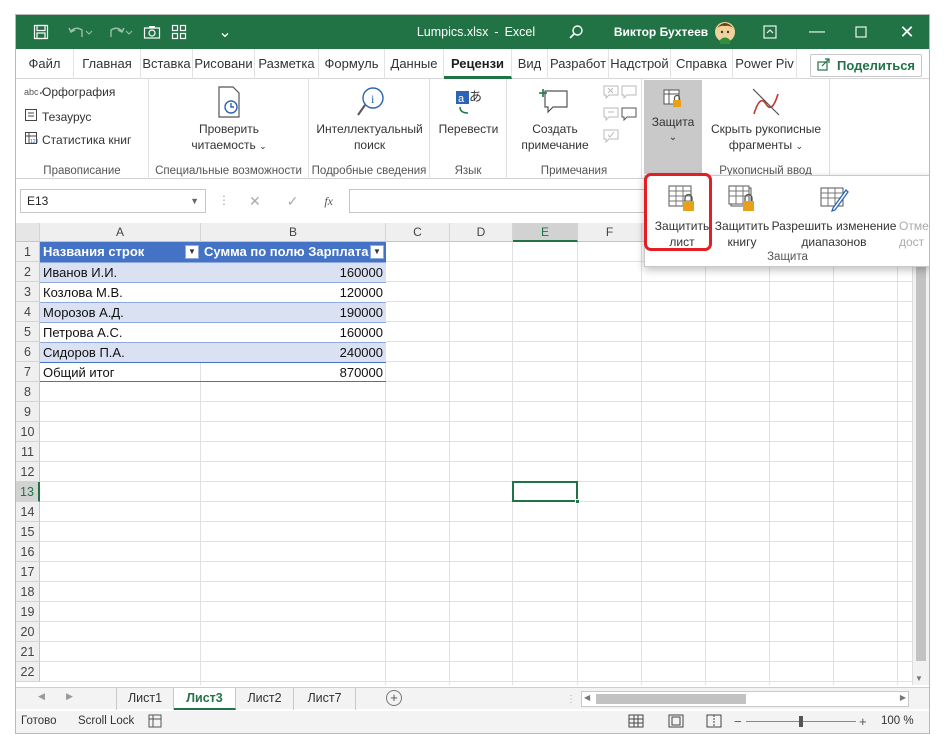 The image size is (944, 746). I want to click on row-header: 4, so click(28, 312).